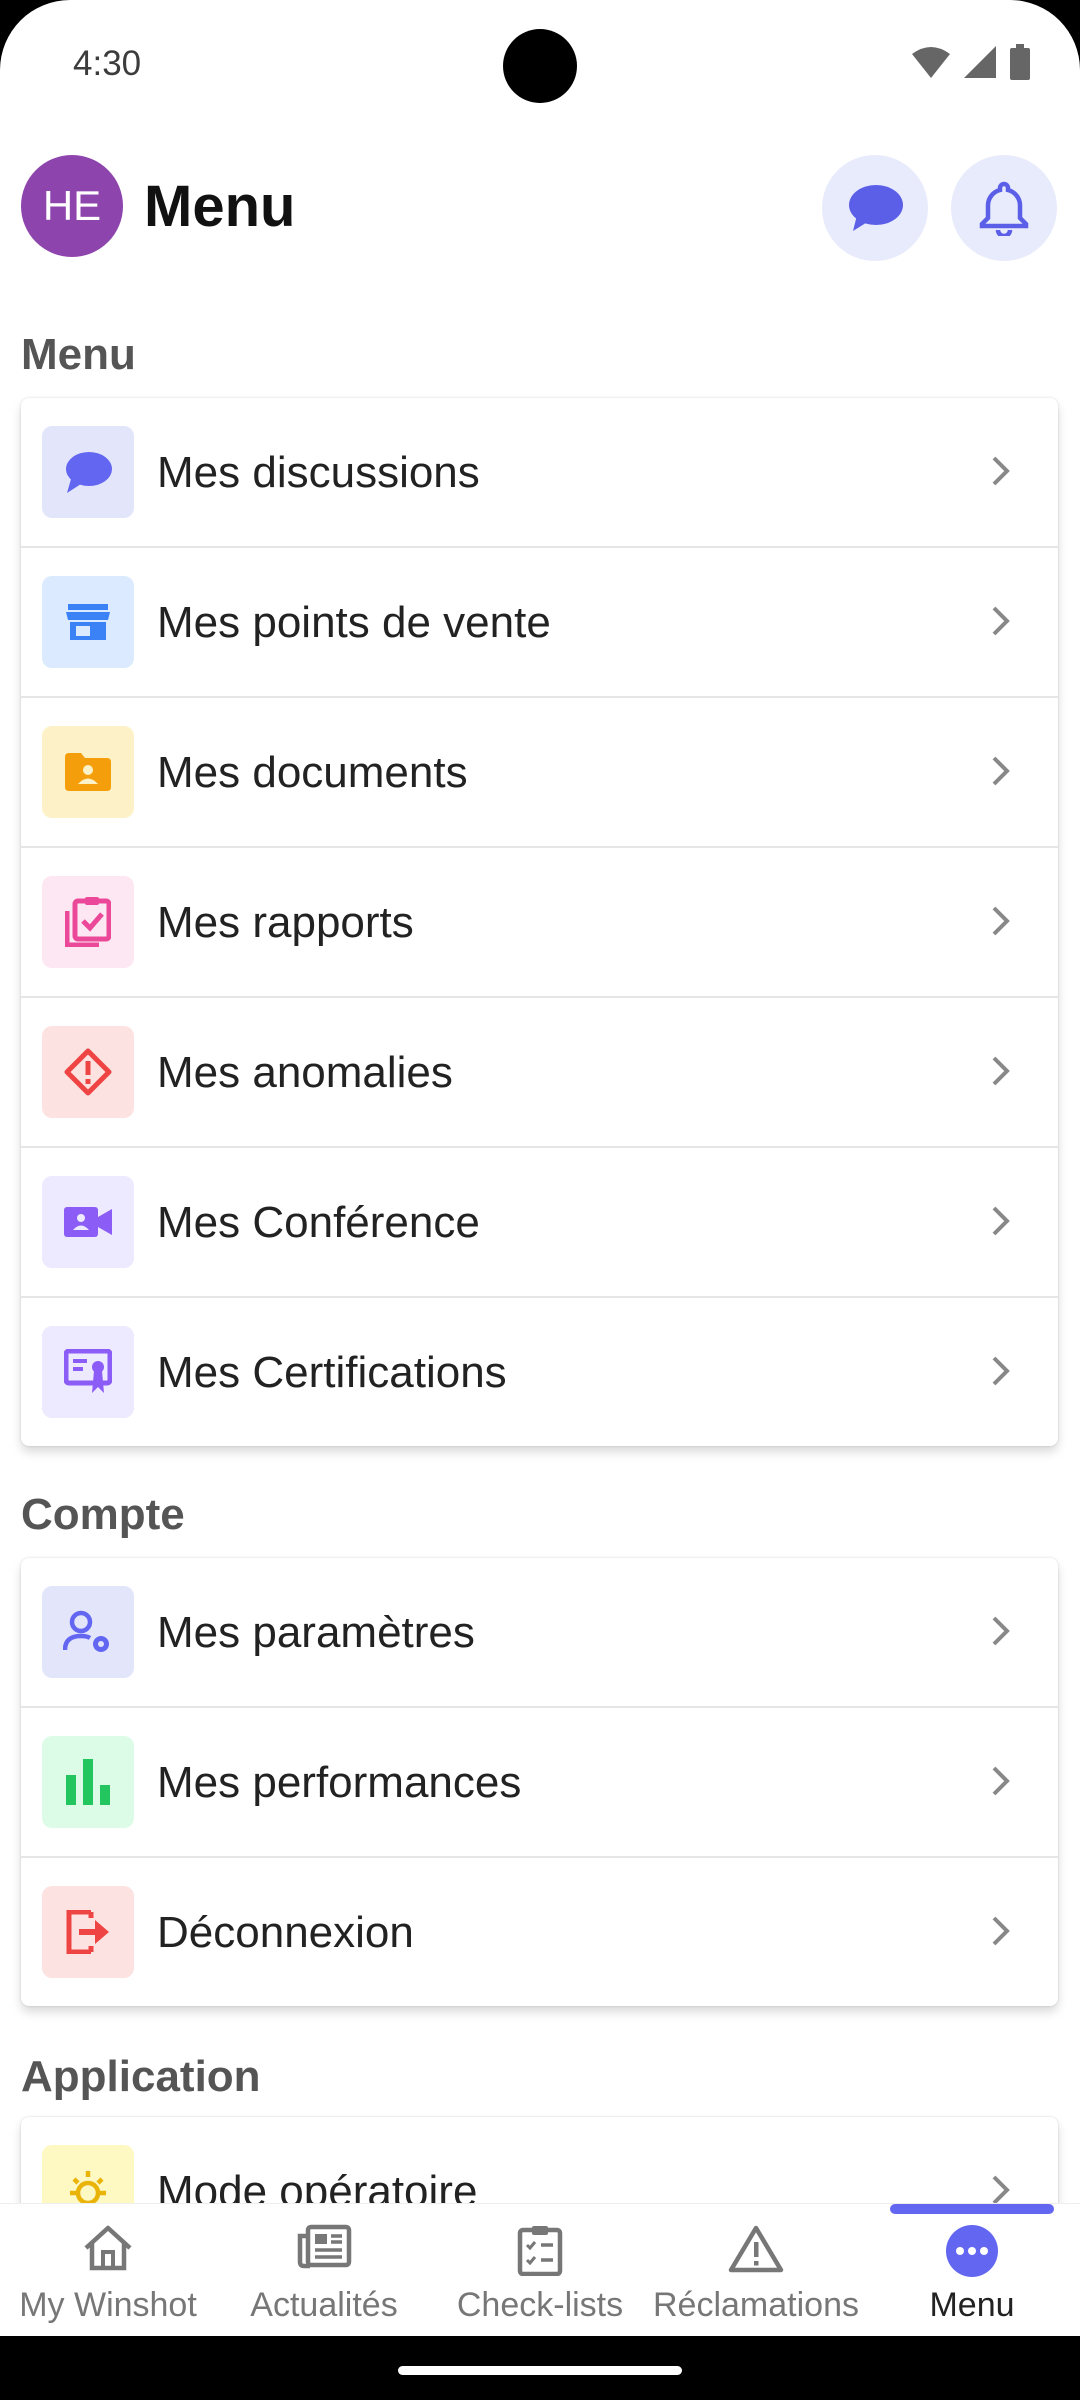  Describe the element at coordinates (339, 1782) in the screenshot. I see `menu-item-label: Mes performances` at that location.